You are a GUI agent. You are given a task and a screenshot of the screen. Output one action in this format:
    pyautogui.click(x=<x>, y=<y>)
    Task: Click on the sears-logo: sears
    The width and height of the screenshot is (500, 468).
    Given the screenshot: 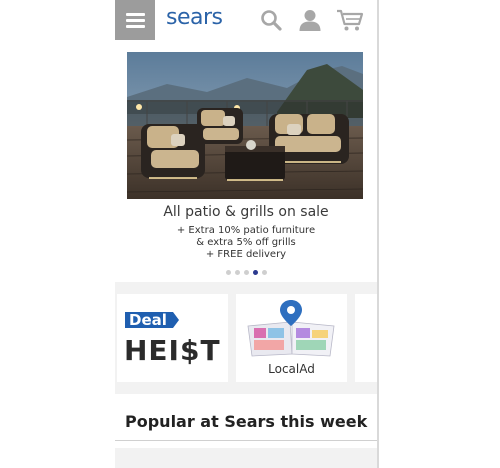 What is the action you would take?
    pyautogui.click(x=194, y=17)
    